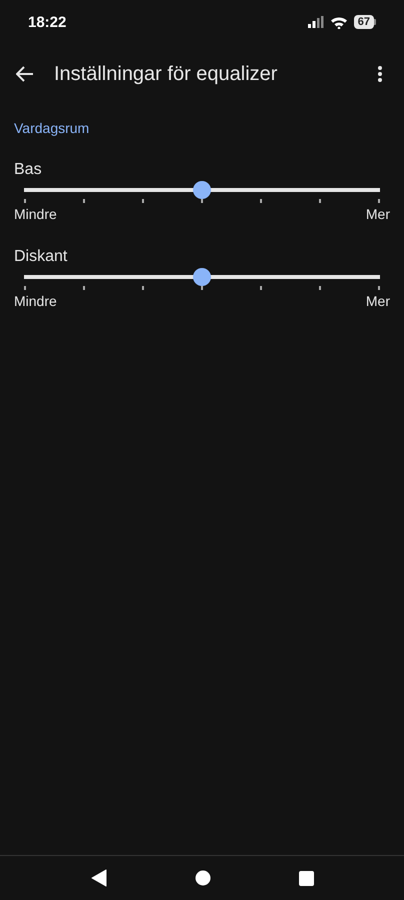 This screenshot has height=900, width=404. I want to click on wifi-icon, so click(339, 22).